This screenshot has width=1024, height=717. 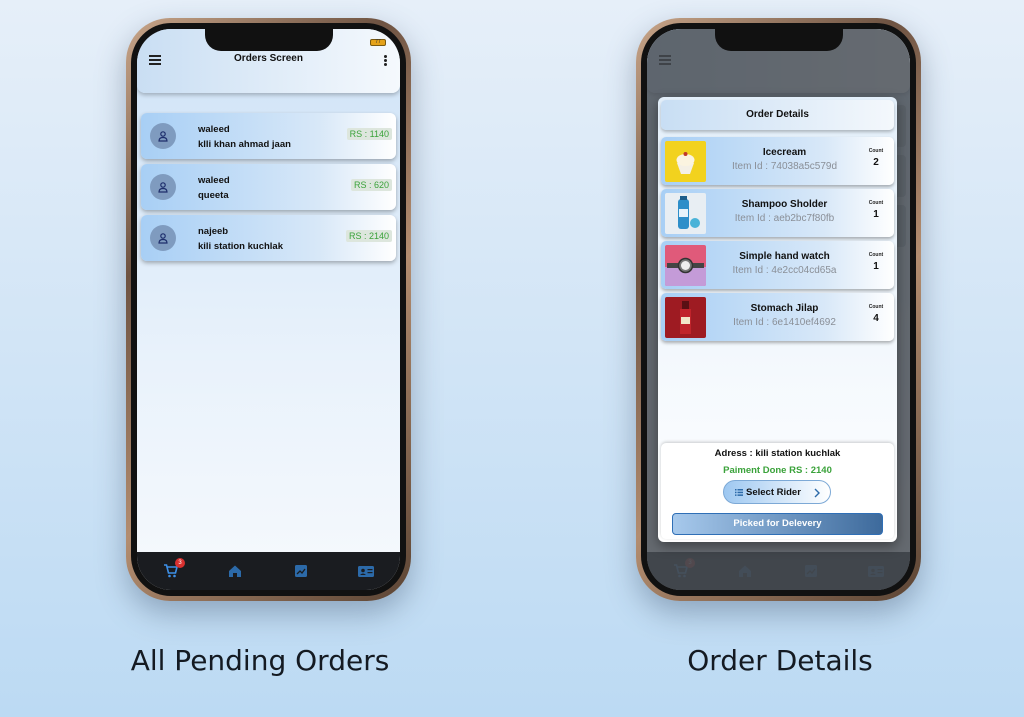 What do you see at coordinates (180, 563) in the screenshot?
I see `cart-badge: 3` at bounding box center [180, 563].